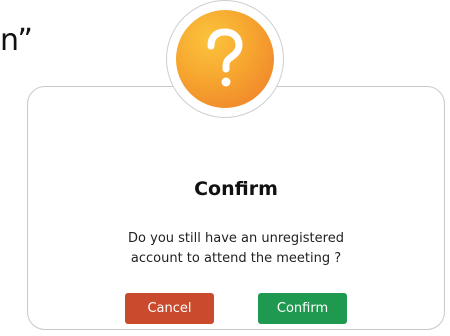  What do you see at coordinates (236, 189) in the screenshot?
I see `dialog-title: Confirm` at bounding box center [236, 189].